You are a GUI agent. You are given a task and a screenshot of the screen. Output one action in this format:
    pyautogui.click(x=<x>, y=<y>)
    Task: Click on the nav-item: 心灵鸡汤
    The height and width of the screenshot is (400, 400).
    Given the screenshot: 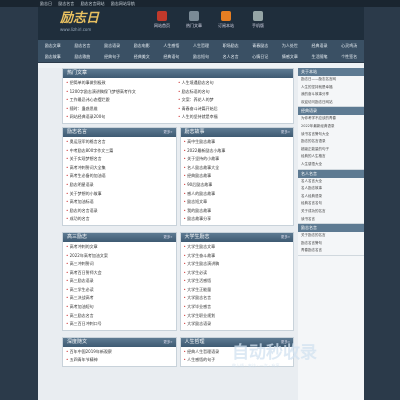 What is the action you would take?
    pyautogui.click(x=349, y=45)
    